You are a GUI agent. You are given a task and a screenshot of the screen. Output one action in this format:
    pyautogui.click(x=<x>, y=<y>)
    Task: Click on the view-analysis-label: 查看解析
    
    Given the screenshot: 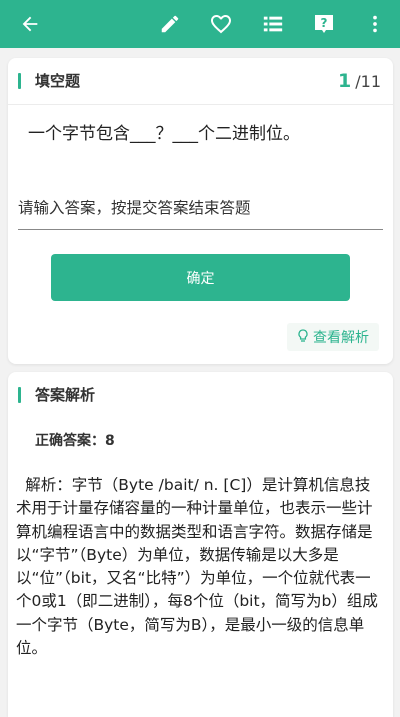 What is the action you would take?
    pyautogui.click(x=341, y=338)
    